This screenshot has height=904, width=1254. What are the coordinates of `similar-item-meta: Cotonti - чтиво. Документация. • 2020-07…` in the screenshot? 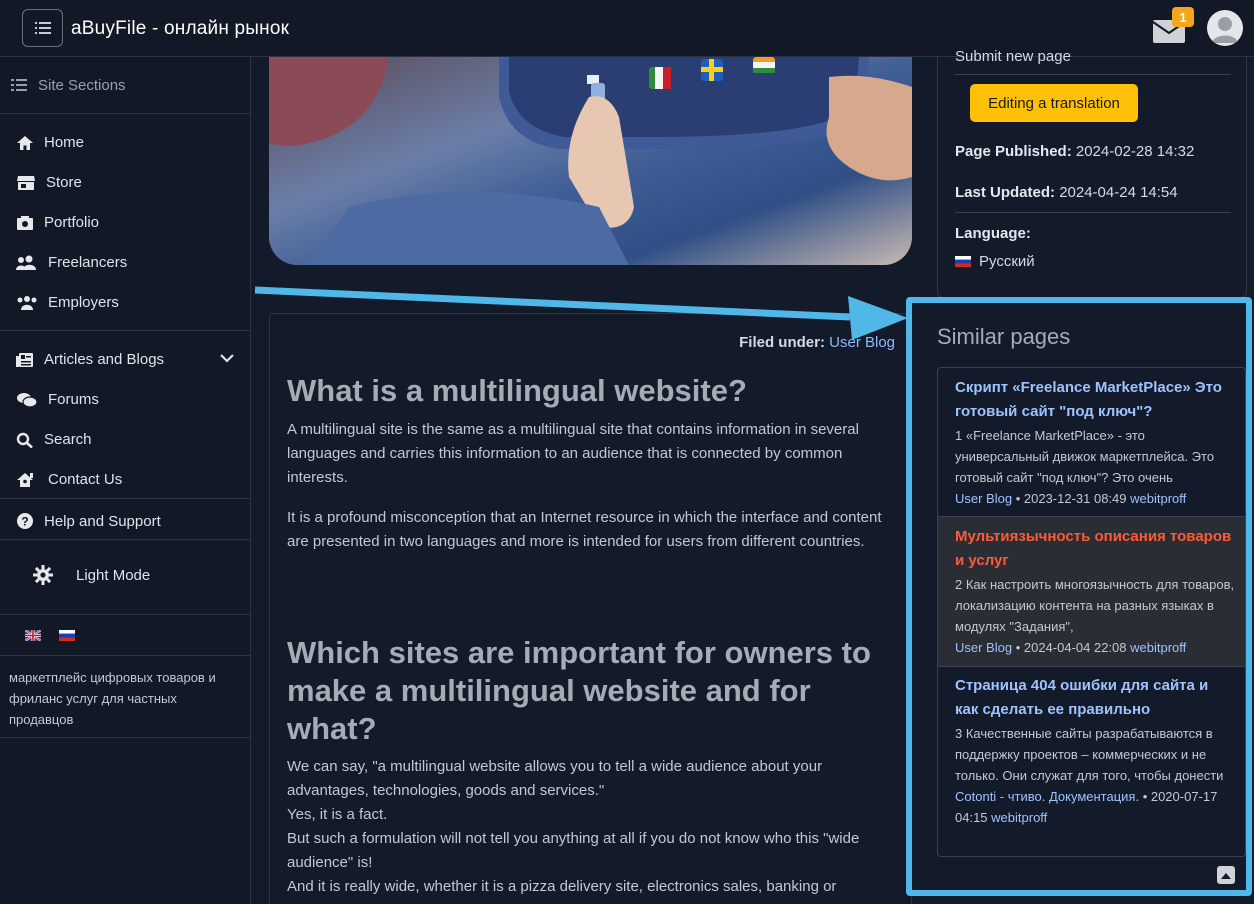 It's located at (1096, 807).